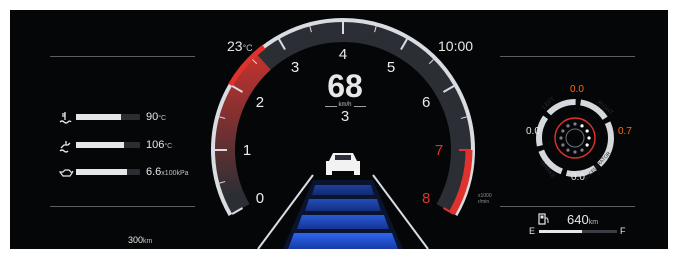 This screenshot has height=259, width=678. Describe the element at coordinates (343, 54) in the screenshot. I see `tachometer-label: 4` at that location.